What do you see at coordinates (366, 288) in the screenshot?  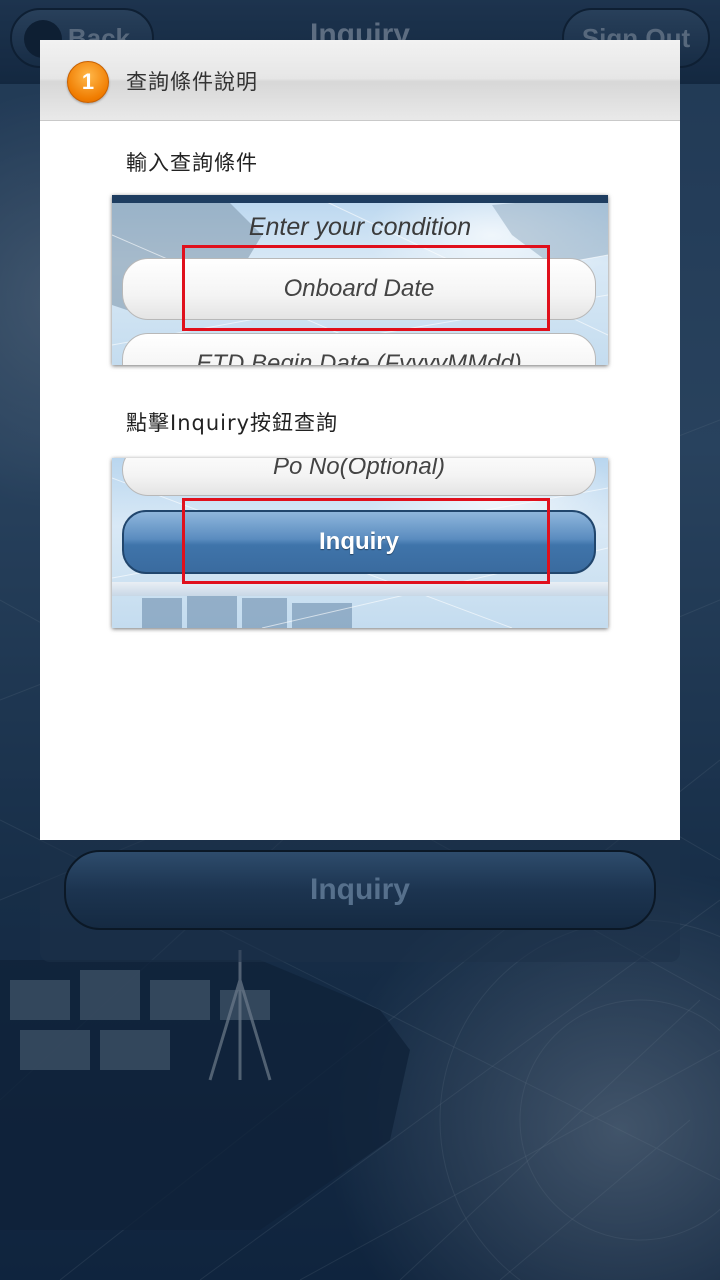 I see `highlight-box-onboard` at bounding box center [366, 288].